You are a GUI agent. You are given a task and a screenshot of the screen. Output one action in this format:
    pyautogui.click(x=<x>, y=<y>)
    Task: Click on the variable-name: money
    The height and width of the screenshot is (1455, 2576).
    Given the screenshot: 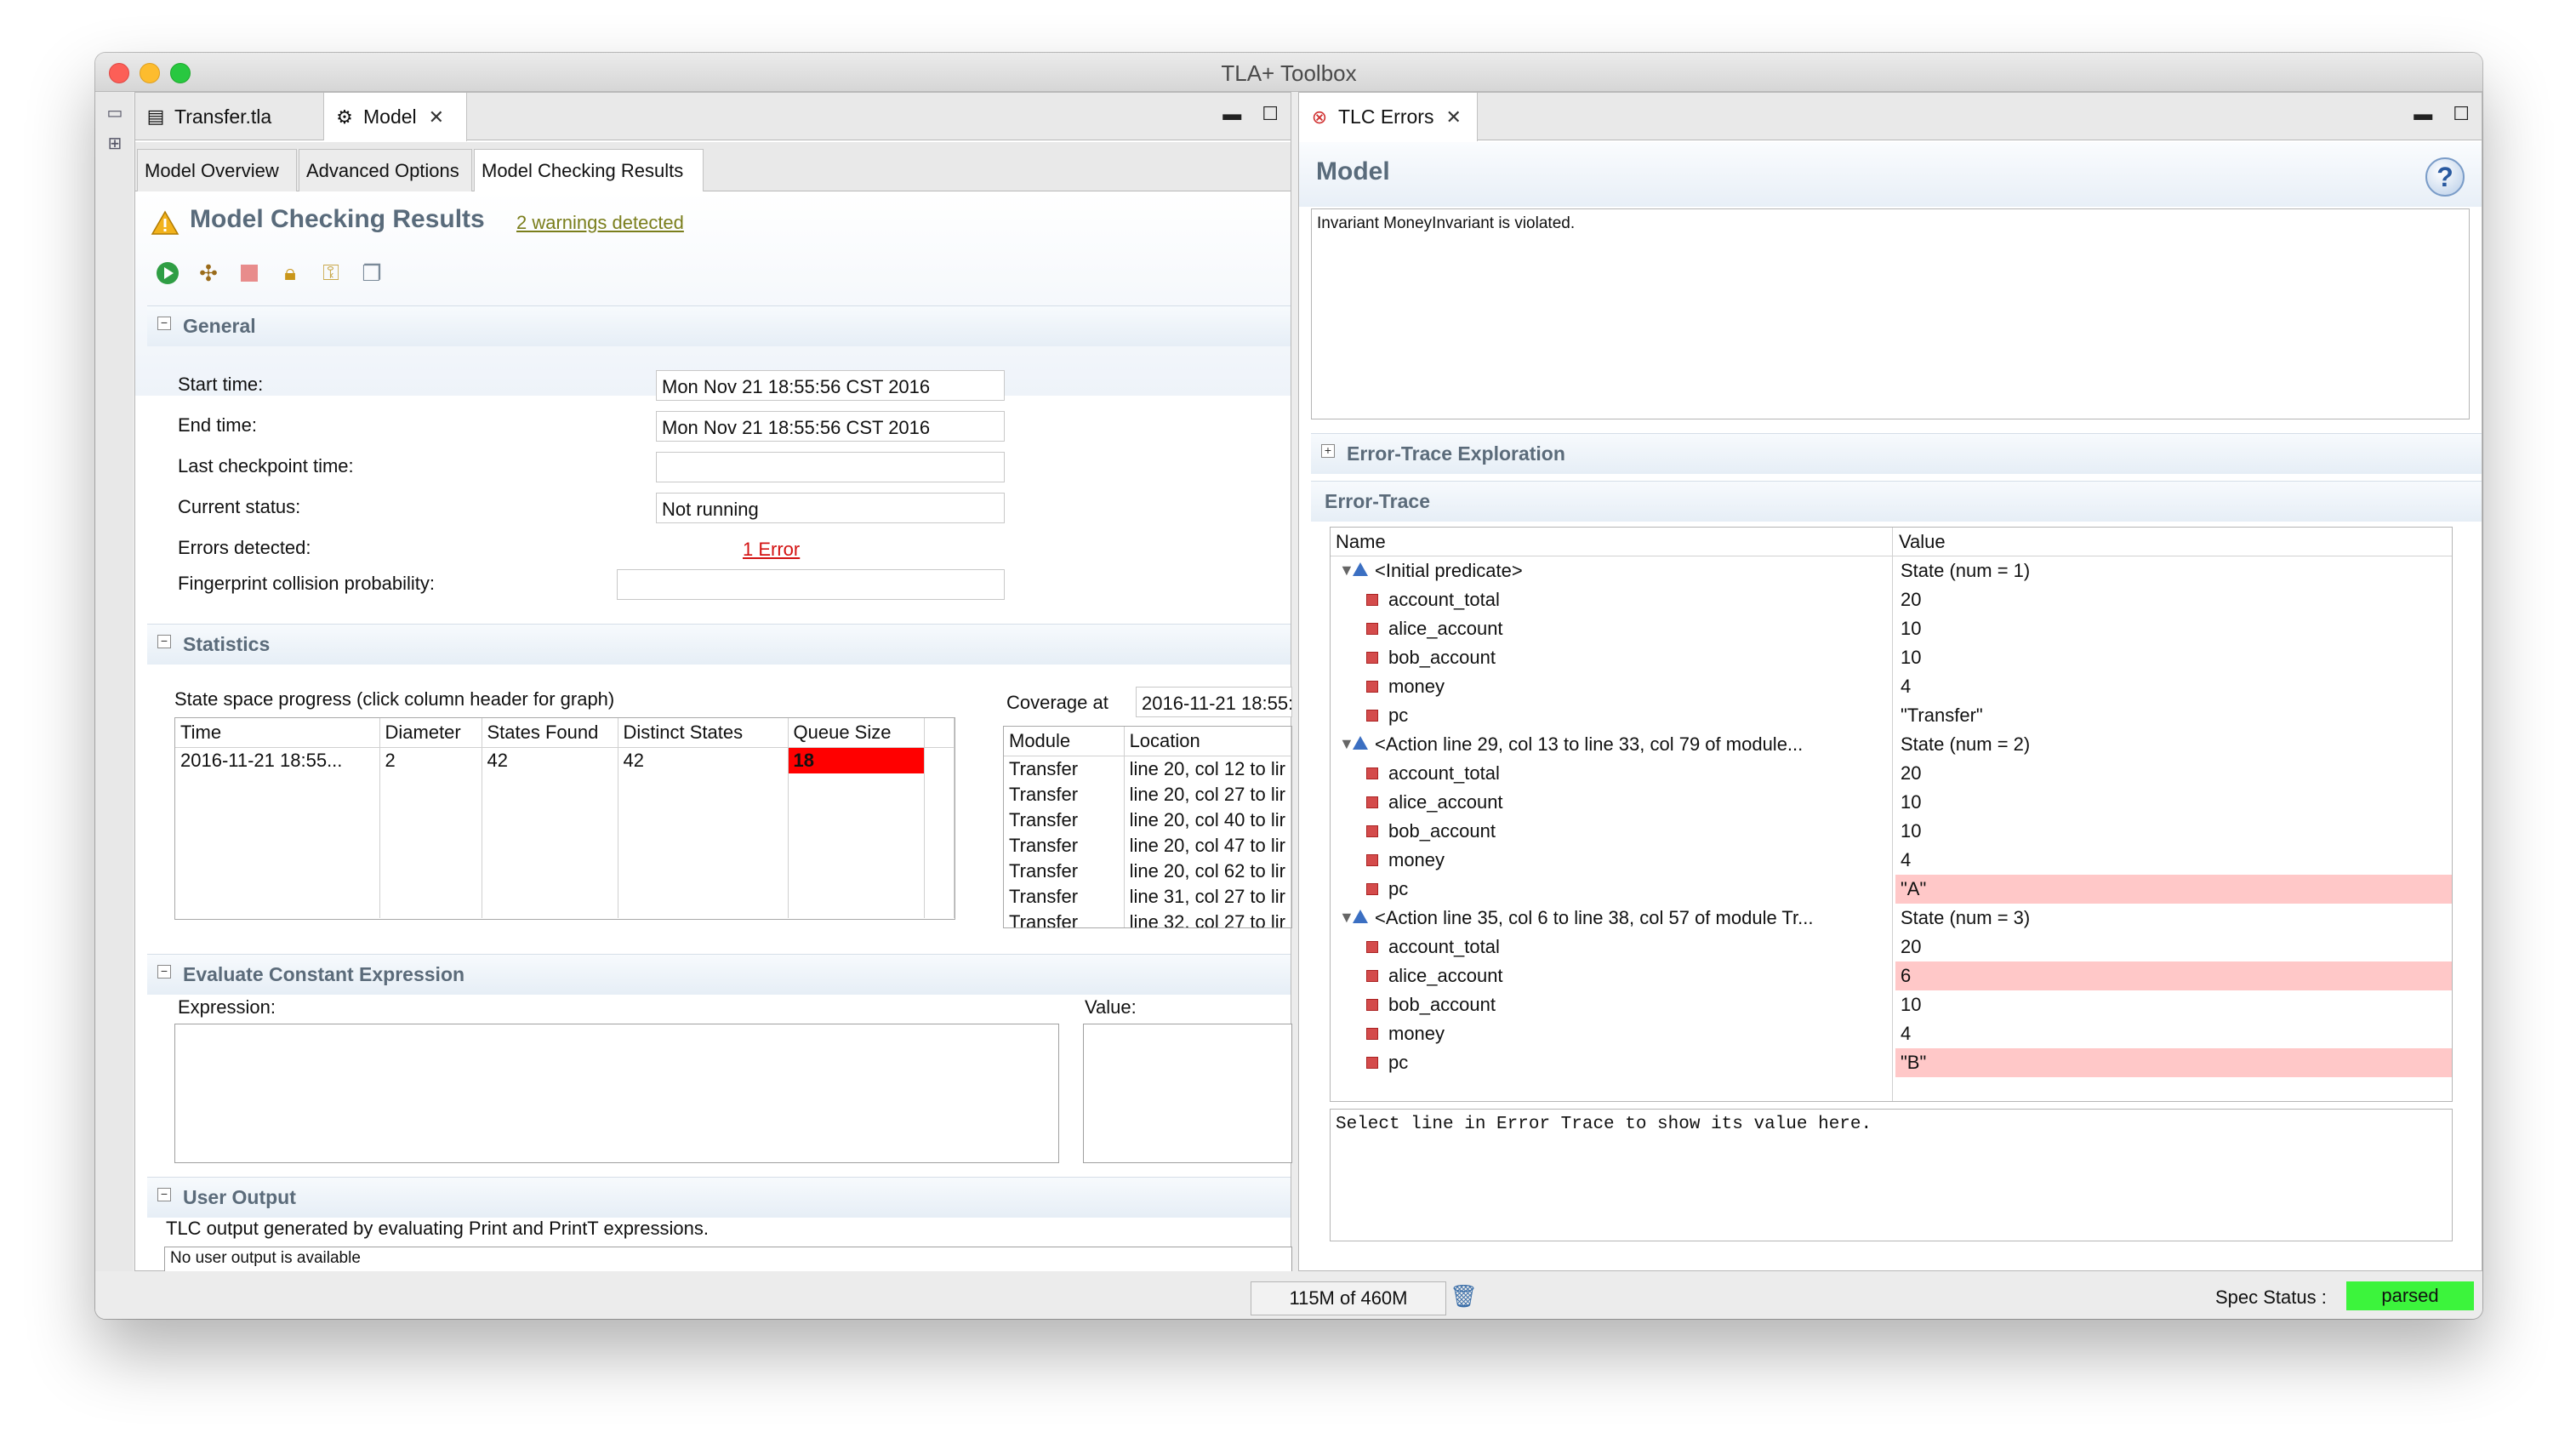 What is the action you would take?
    pyautogui.click(x=1417, y=686)
    